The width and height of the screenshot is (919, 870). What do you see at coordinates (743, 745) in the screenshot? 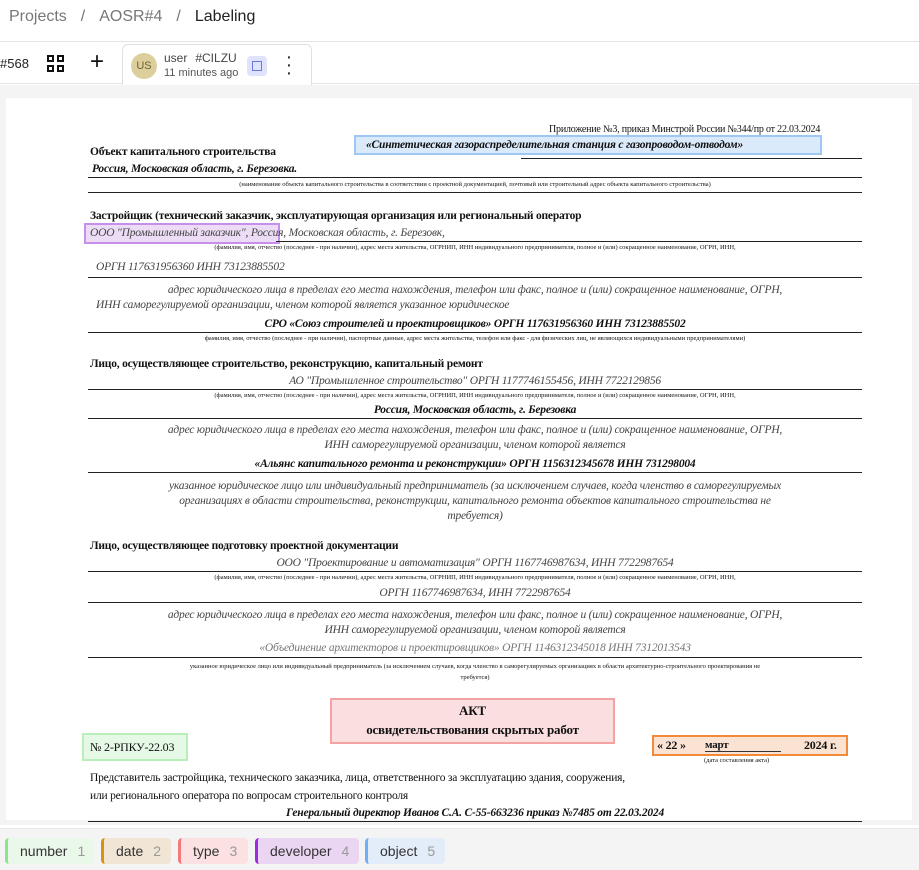
I see `date-month: март` at bounding box center [743, 745].